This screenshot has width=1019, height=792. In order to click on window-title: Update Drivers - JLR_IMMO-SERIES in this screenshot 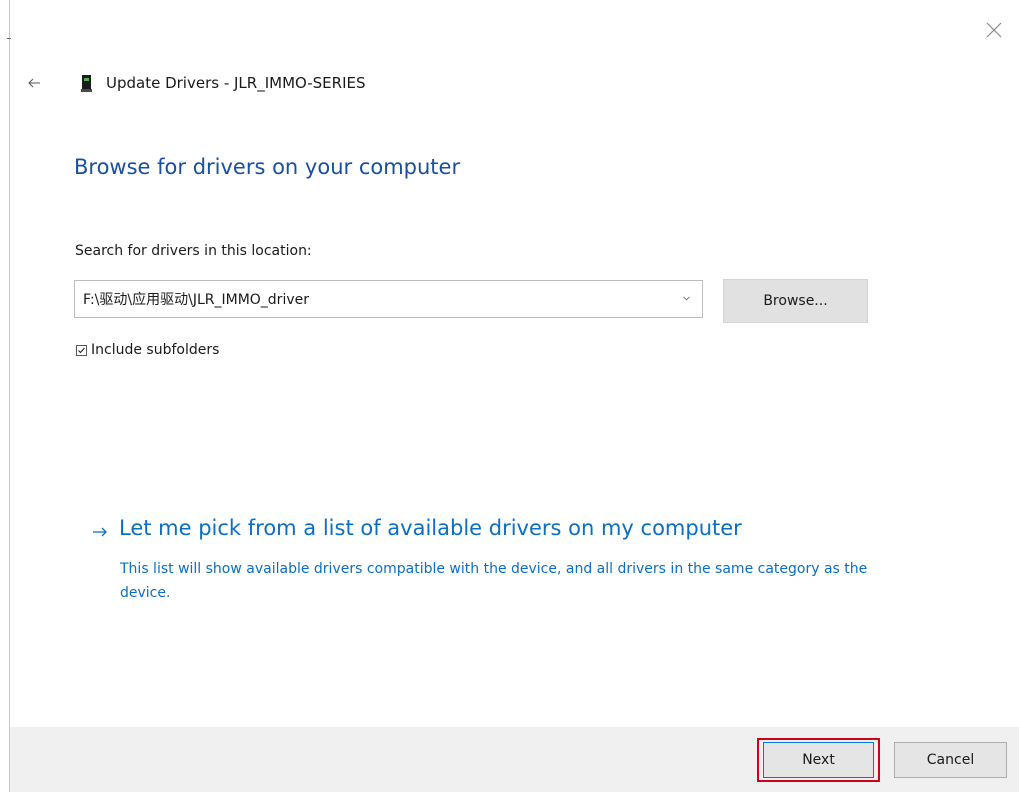, I will do `click(236, 83)`.